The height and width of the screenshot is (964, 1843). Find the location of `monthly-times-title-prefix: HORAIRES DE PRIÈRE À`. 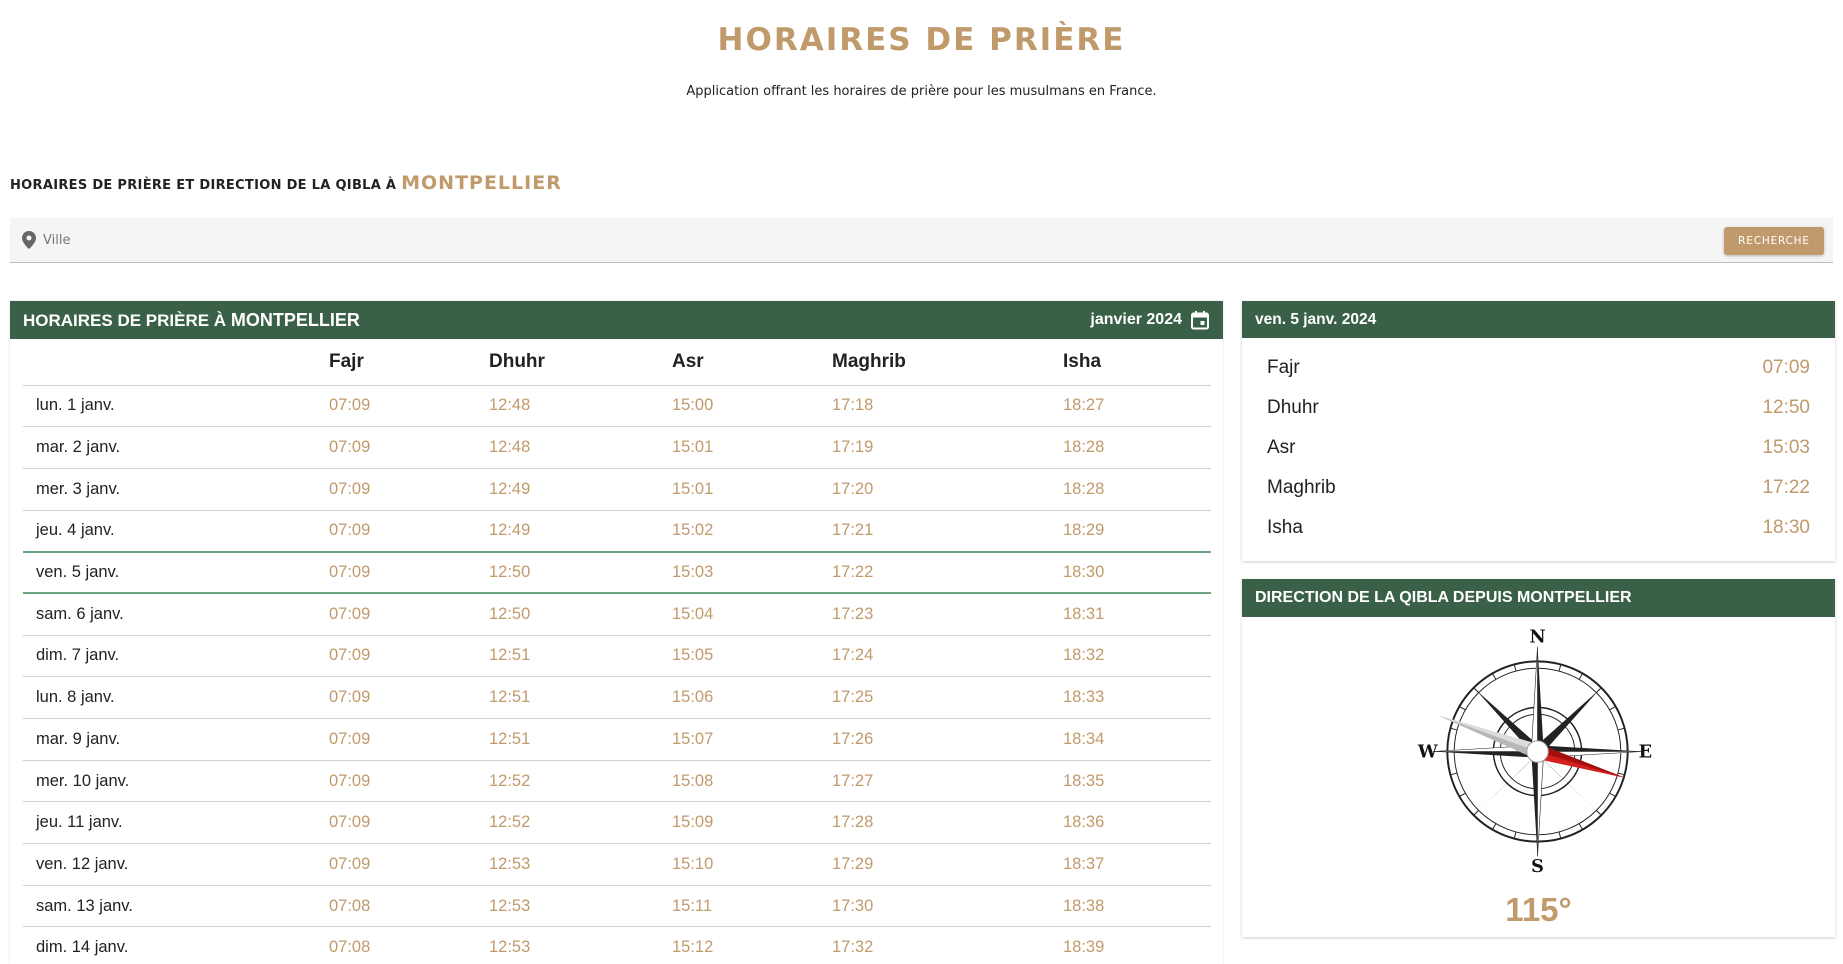

monthly-times-title-prefix: HORAIRES DE PRIÈRE À is located at coordinates (125, 320).